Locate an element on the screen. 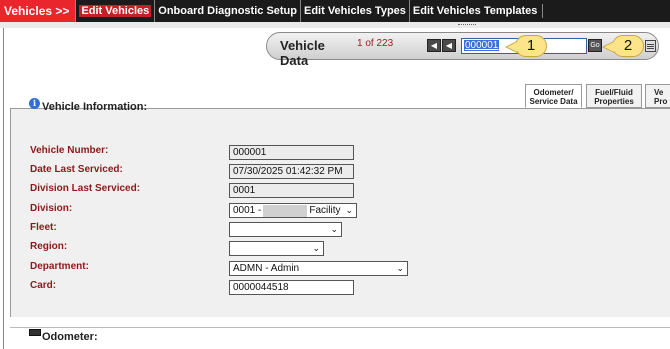 This screenshot has height=349, width=670. division-select: 0001 - Facility ⌄ is located at coordinates (293, 210).